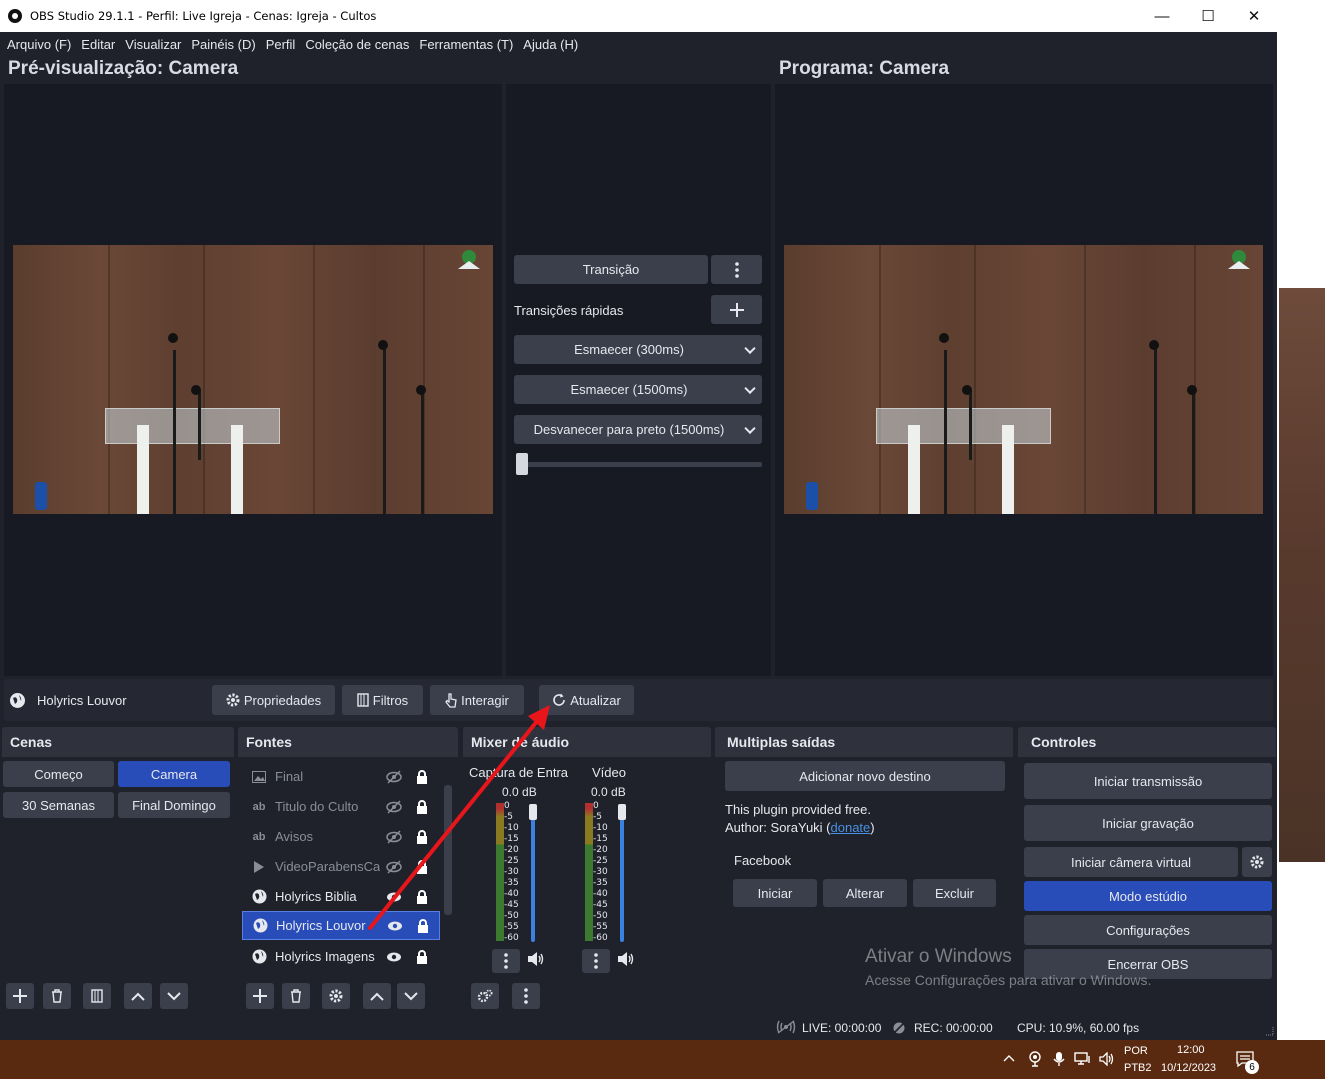 This screenshot has height=1079, width=1325. Describe the element at coordinates (596, 961) in the screenshot. I see `video-channel-menu-button` at that location.